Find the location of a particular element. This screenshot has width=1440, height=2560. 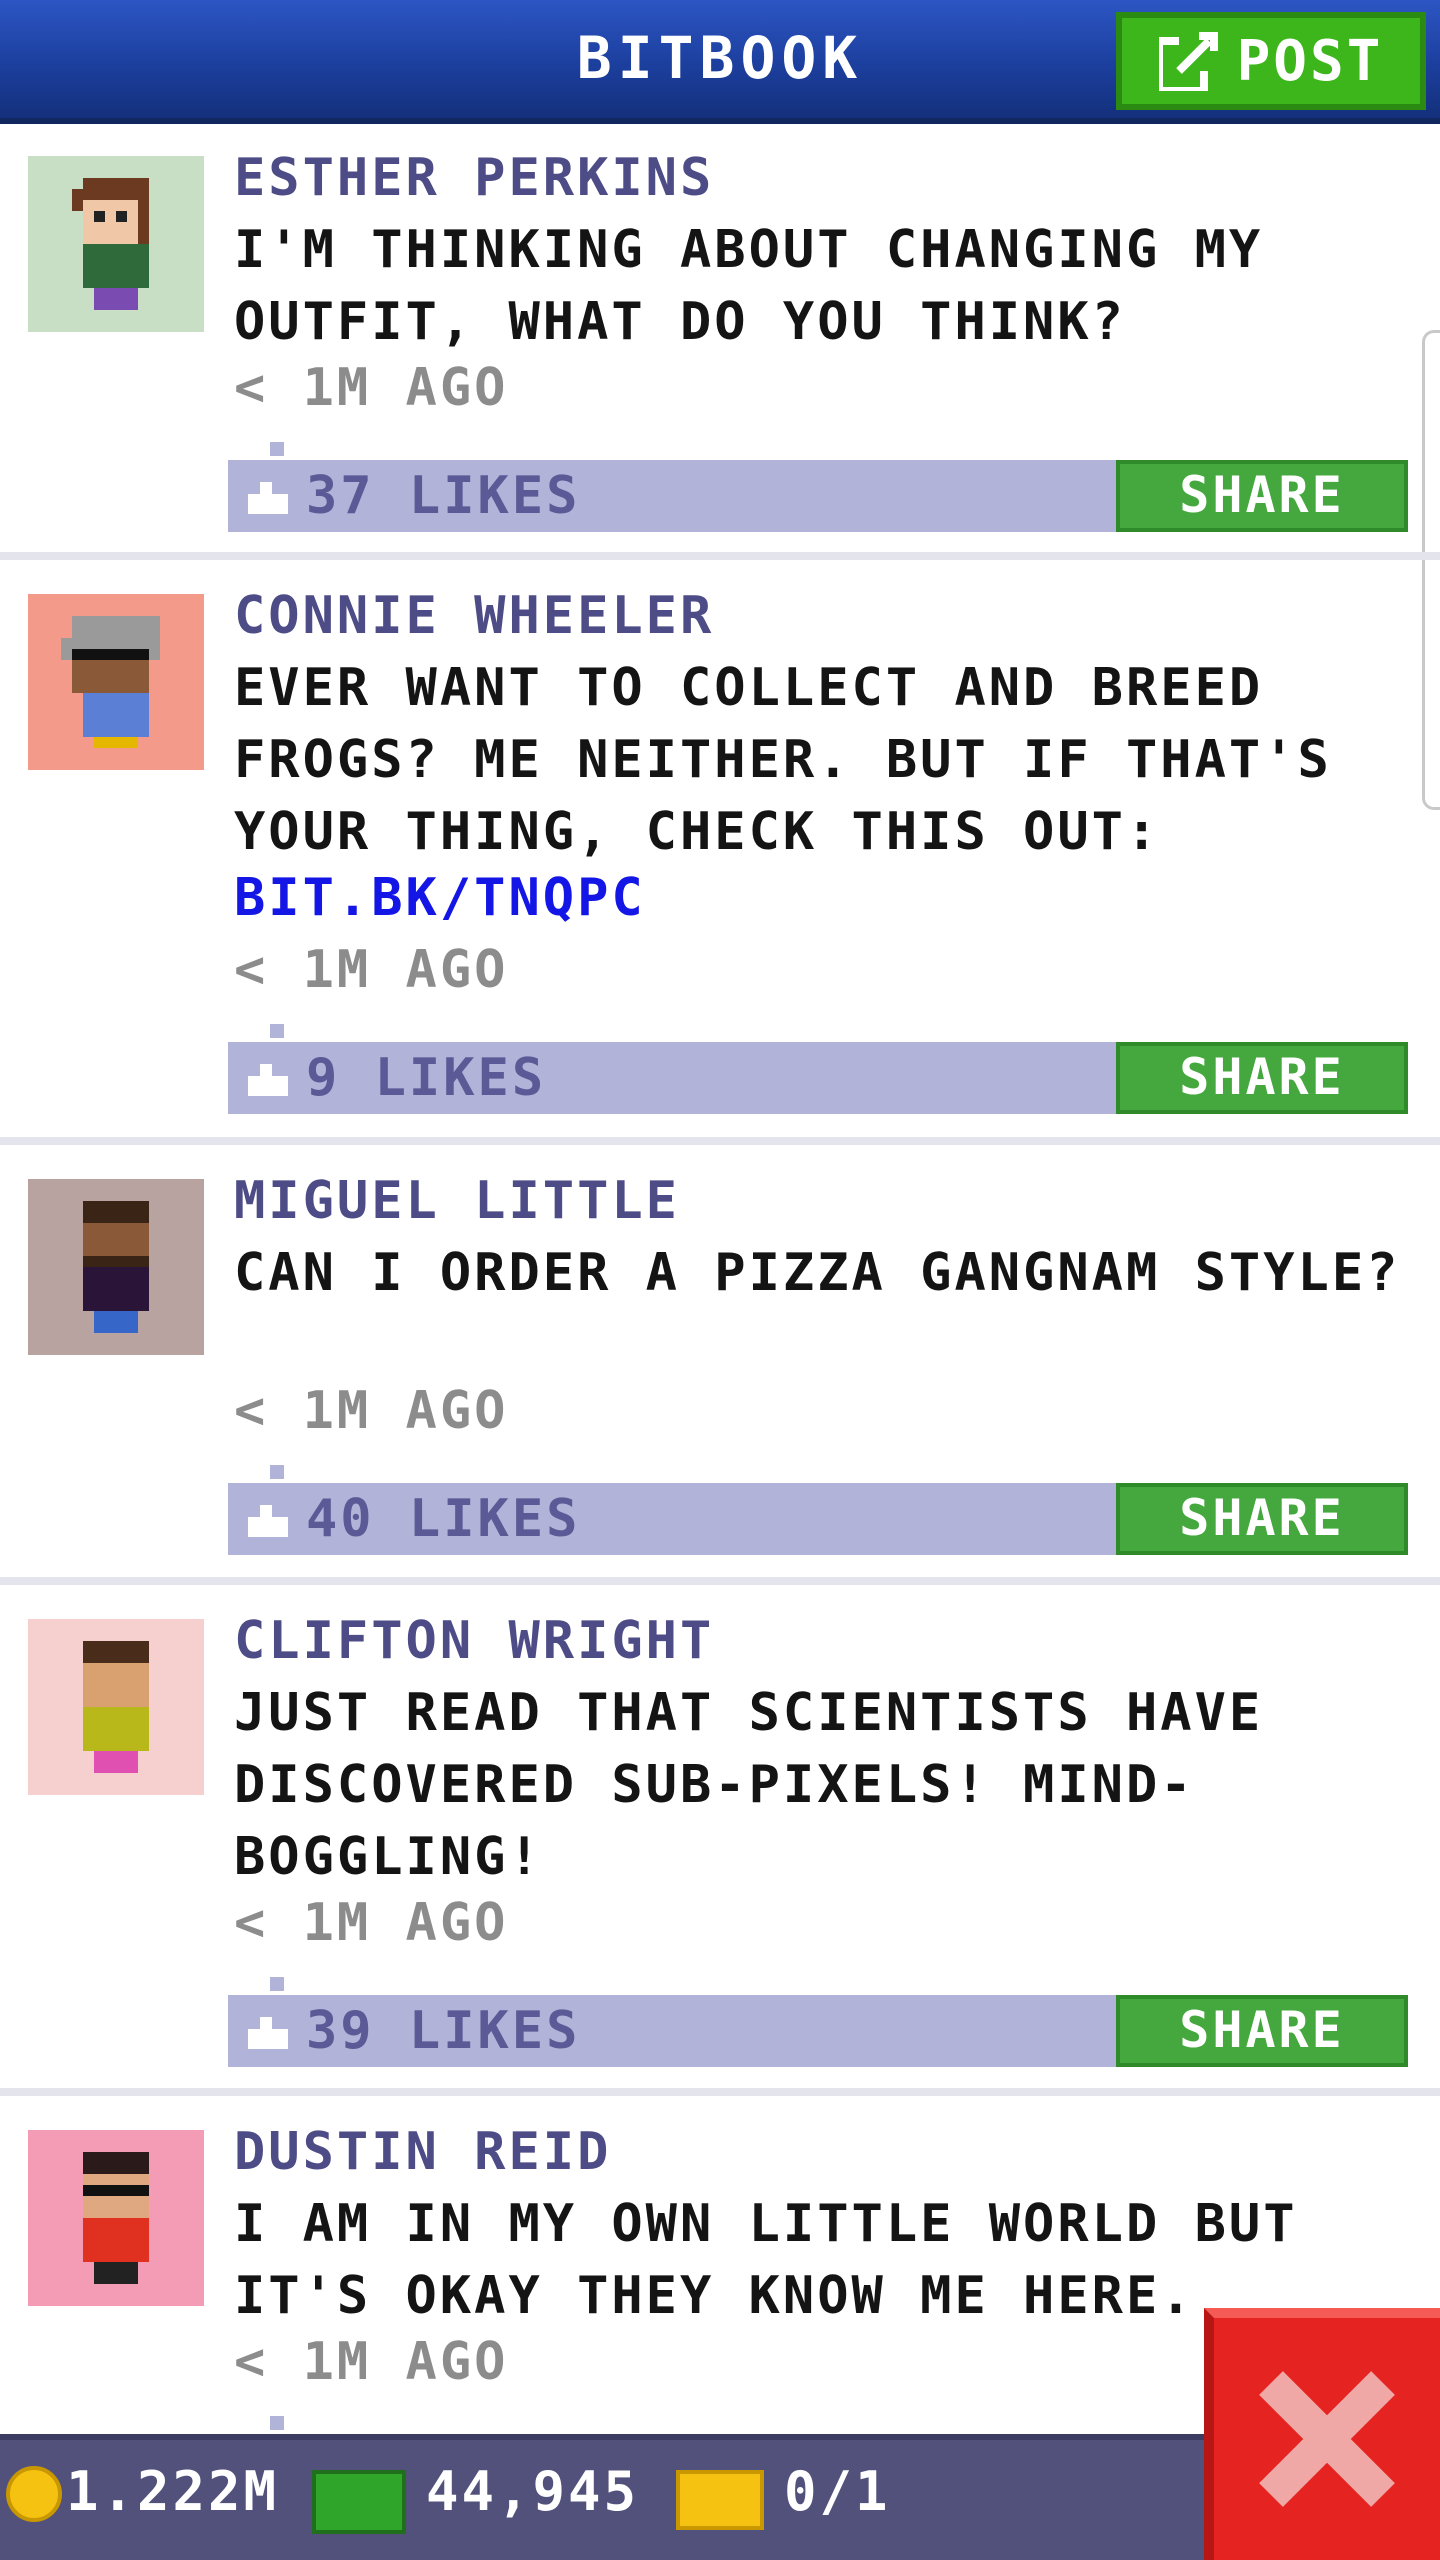

ticket-count: 0/1 is located at coordinates (837, 2491).